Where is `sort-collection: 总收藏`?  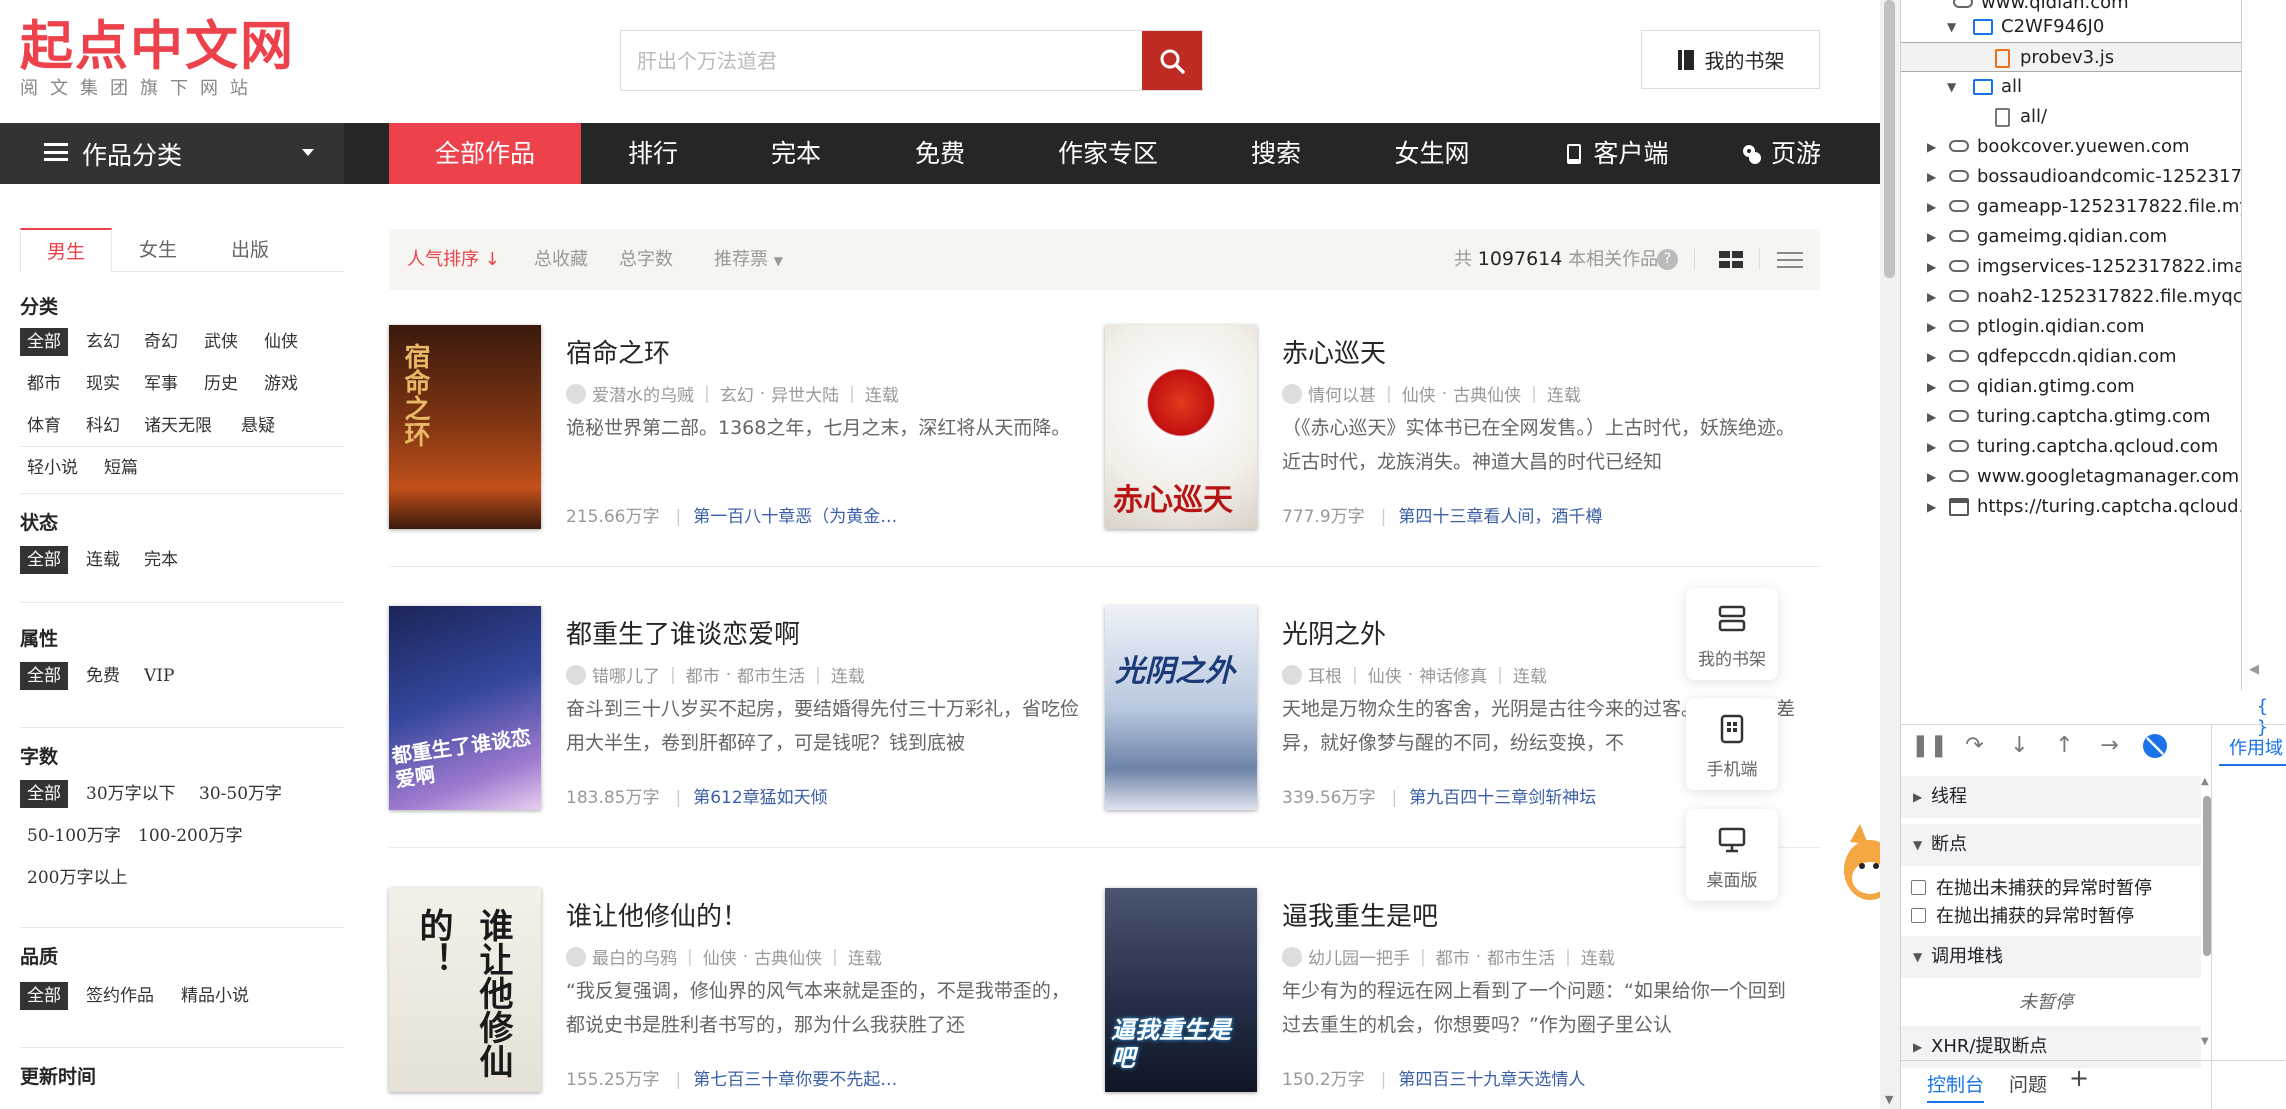 sort-collection: 总收藏 is located at coordinates (561, 259).